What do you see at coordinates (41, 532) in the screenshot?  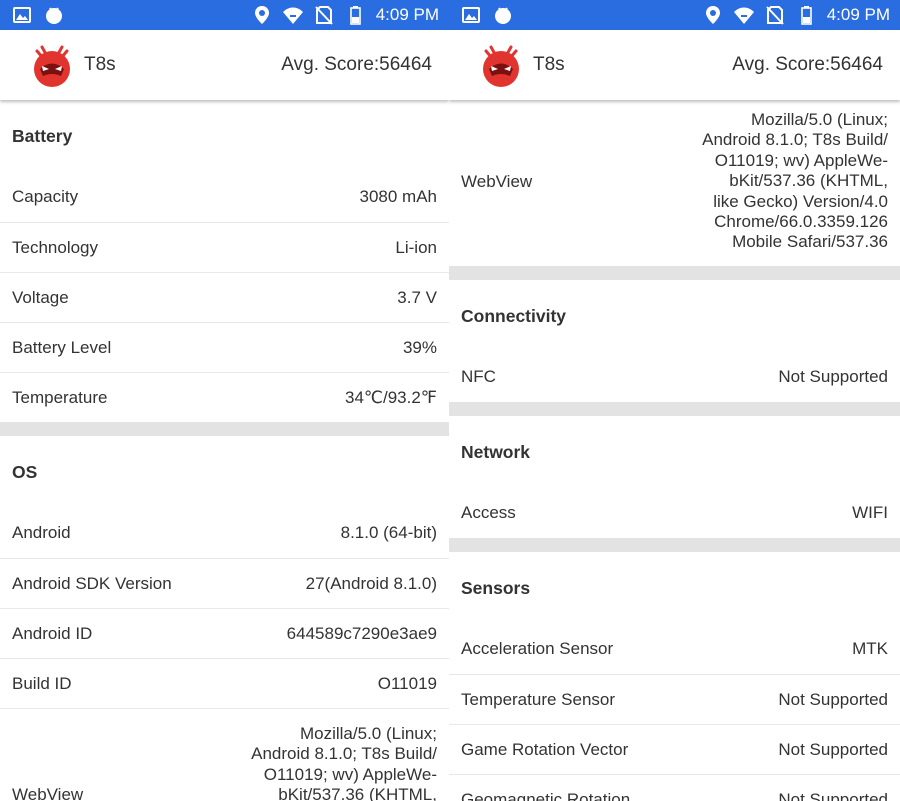 I see `row-label: Android` at bounding box center [41, 532].